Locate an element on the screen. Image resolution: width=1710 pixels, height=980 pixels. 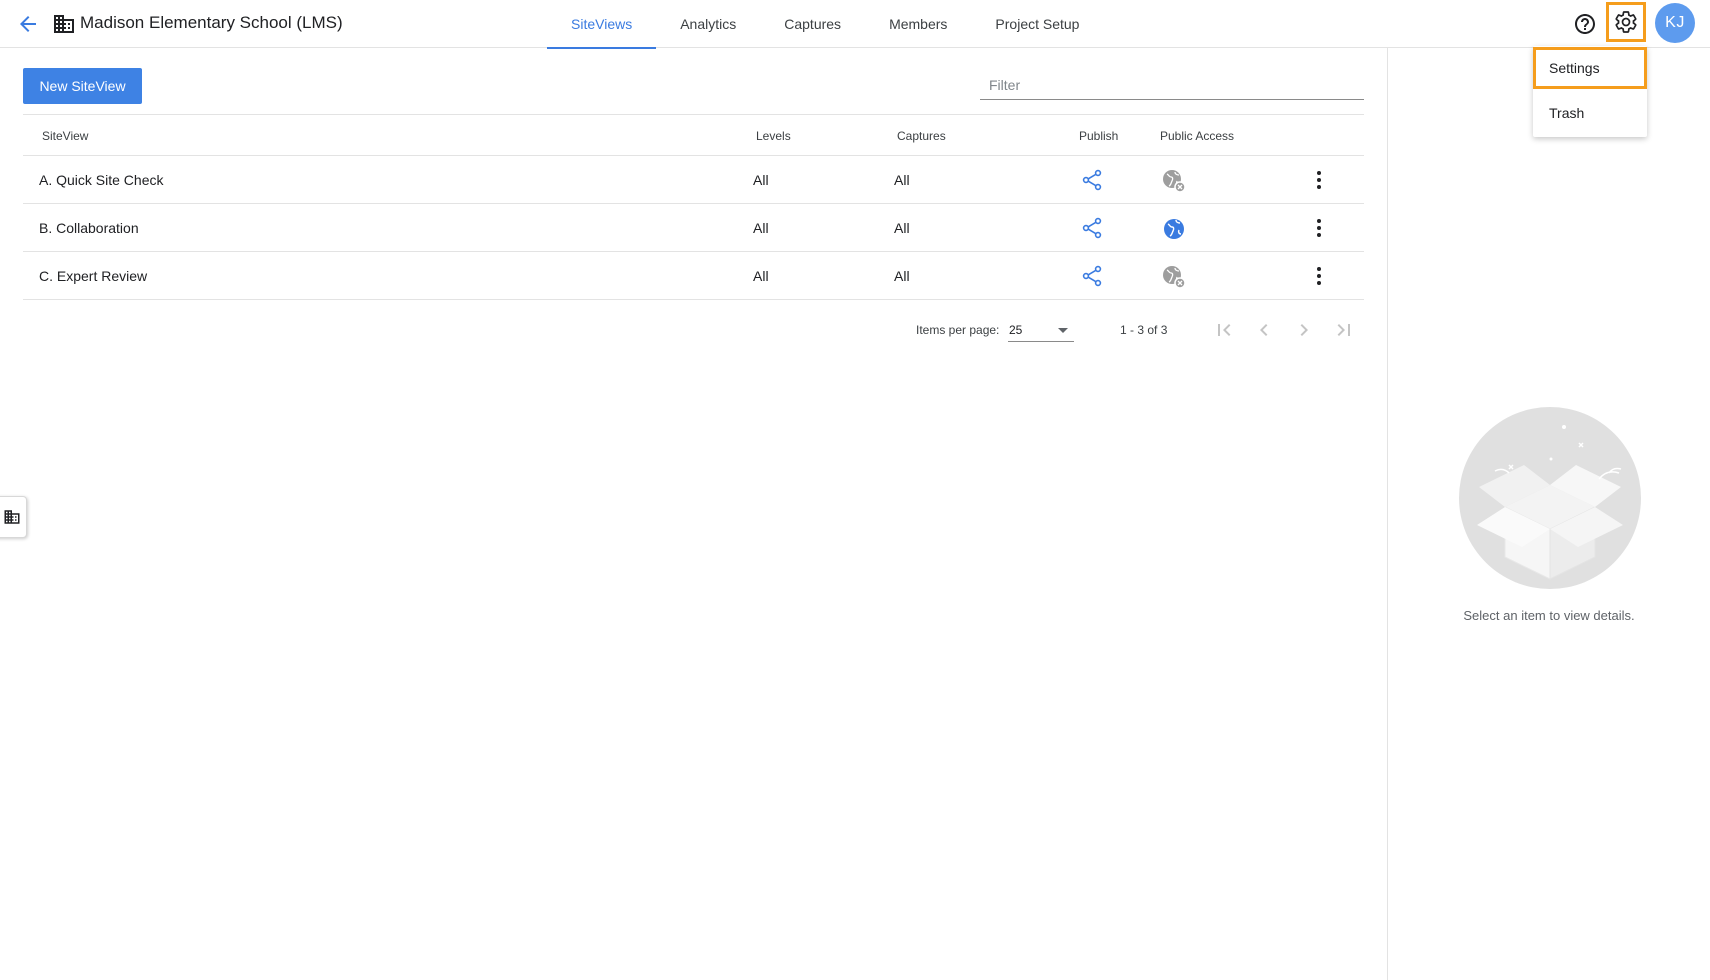
column-header-public-access: Public Access is located at coordinates (1197, 136).